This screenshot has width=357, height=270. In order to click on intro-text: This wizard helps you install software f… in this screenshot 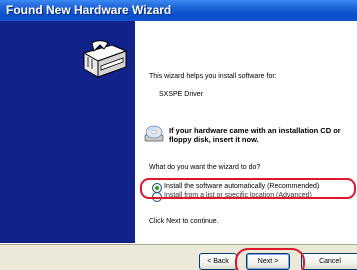, I will do `click(213, 76)`.